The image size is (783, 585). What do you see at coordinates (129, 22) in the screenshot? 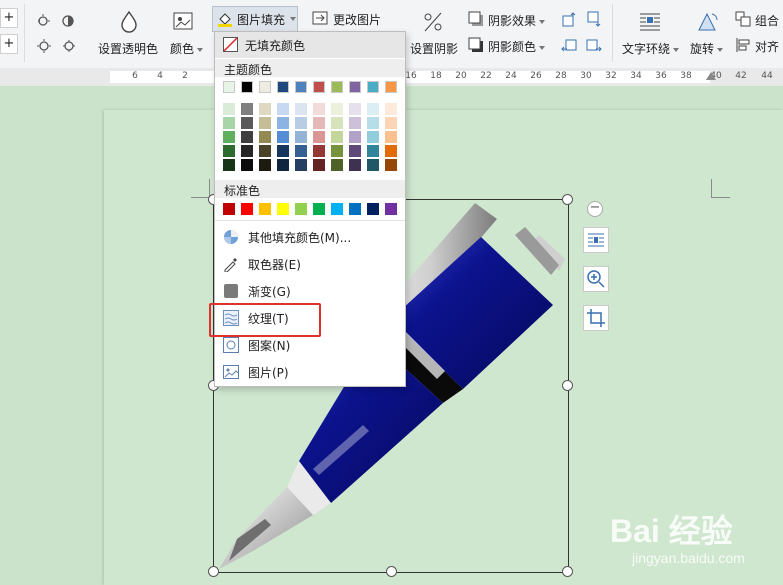
I see `transparent-color-icon` at bounding box center [129, 22].